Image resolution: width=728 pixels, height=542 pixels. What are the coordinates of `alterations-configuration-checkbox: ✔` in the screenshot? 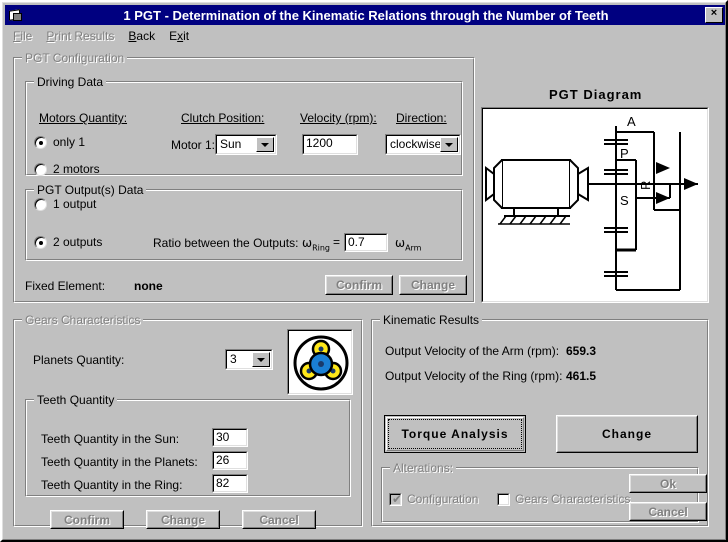 It's located at (395, 499).